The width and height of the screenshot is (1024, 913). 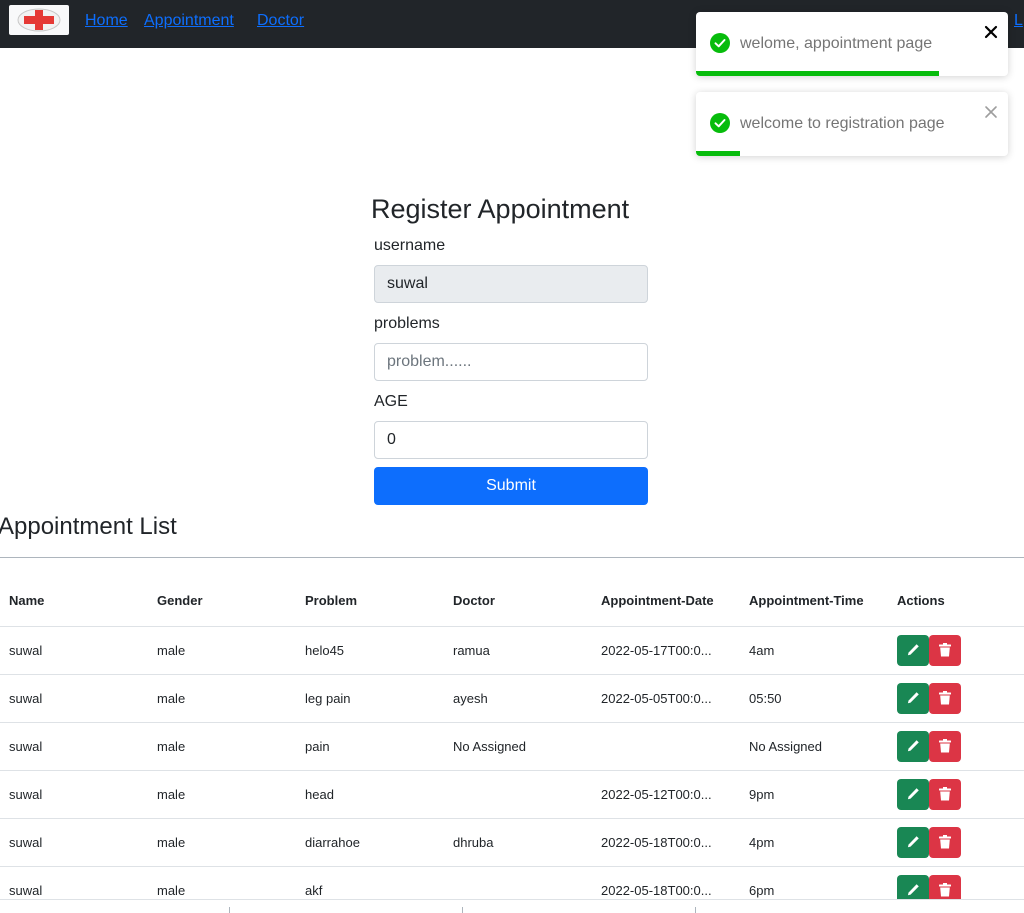 What do you see at coordinates (518, 650) in the screenshot?
I see `cell-doctor: ramua` at bounding box center [518, 650].